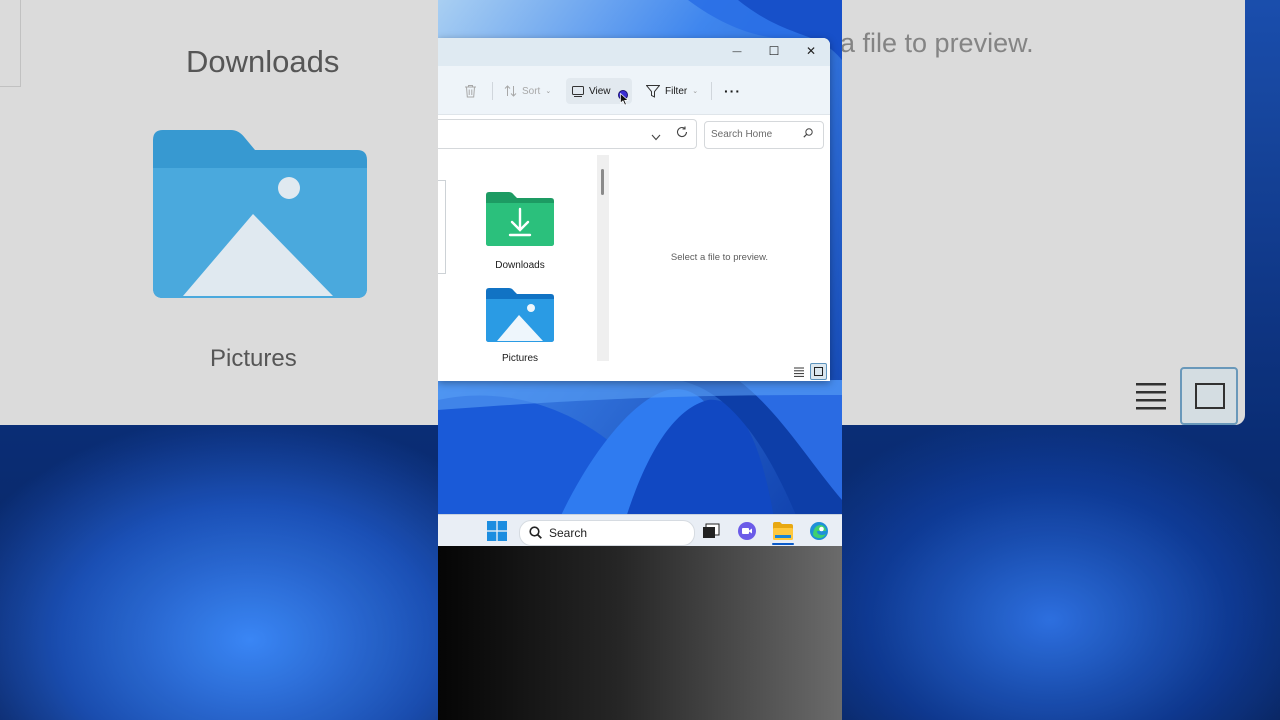 Image resolution: width=1280 pixels, height=720 pixels. Describe the element at coordinates (737, 51) in the screenshot. I see `minimize-button: —` at that location.